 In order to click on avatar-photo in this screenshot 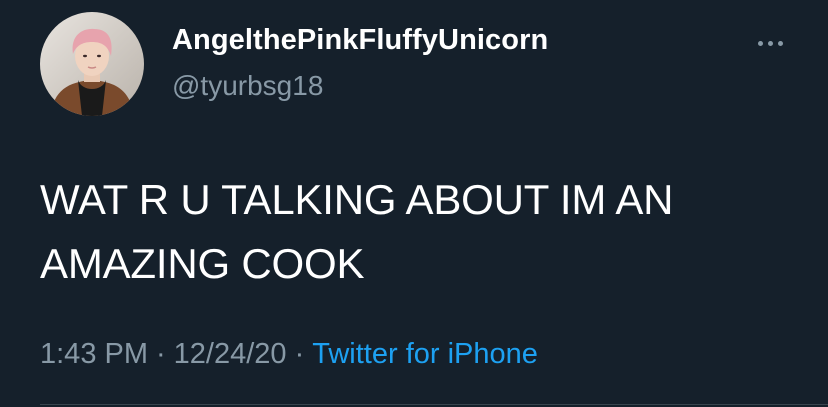, I will do `click(92, 64)`.